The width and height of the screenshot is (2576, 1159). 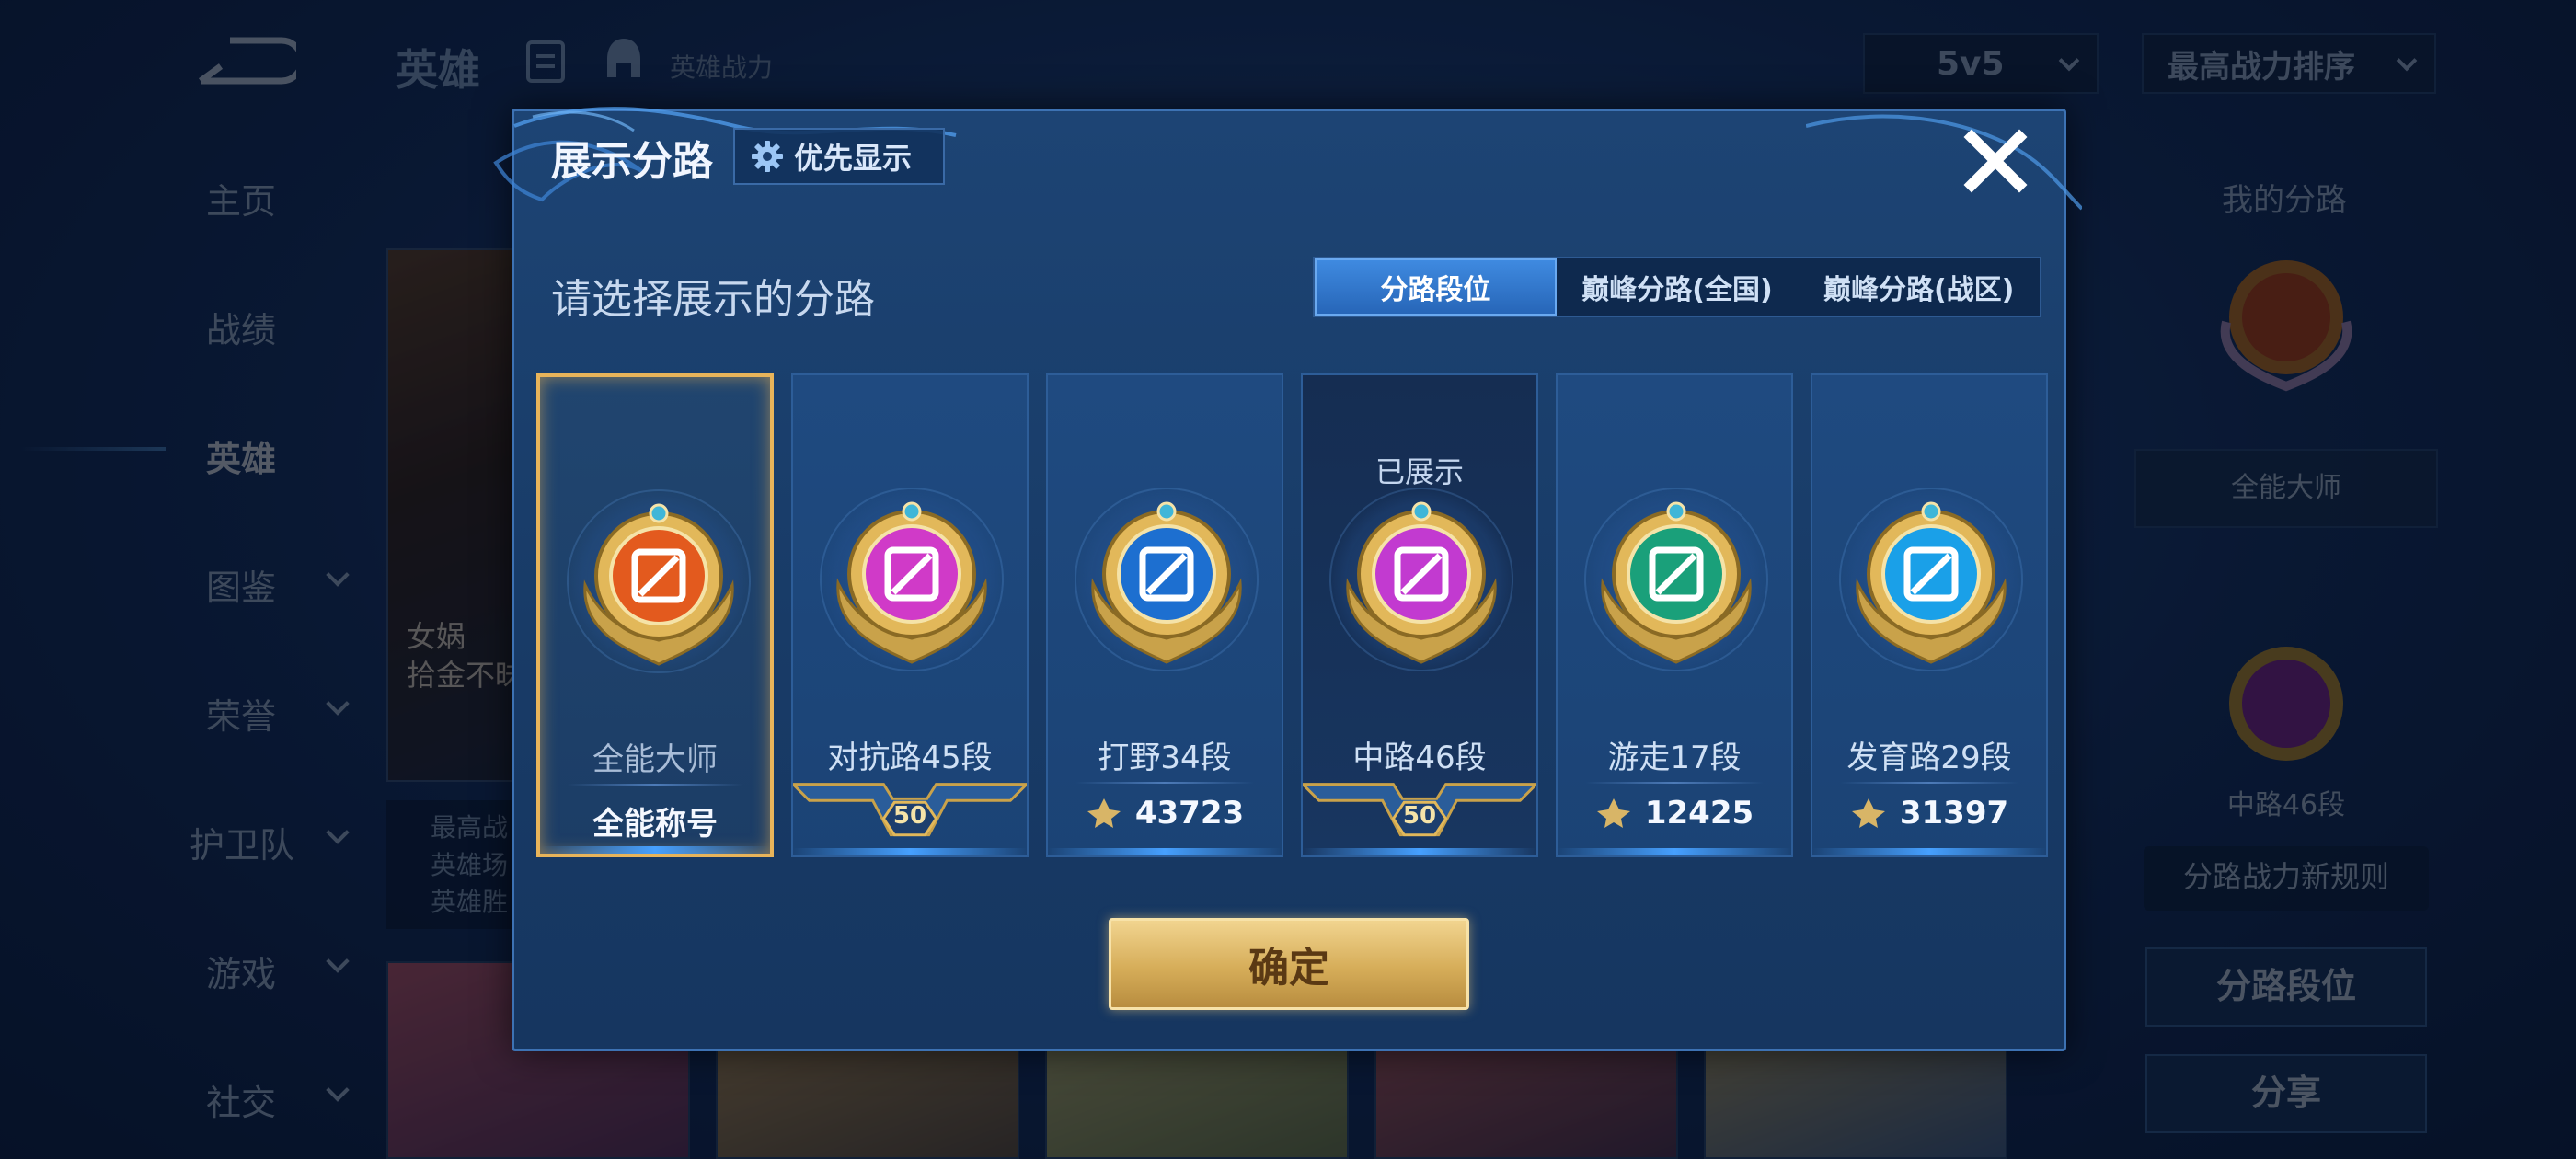 I want to click on lane-score-value: 43723, so click(x=1189, y=813).